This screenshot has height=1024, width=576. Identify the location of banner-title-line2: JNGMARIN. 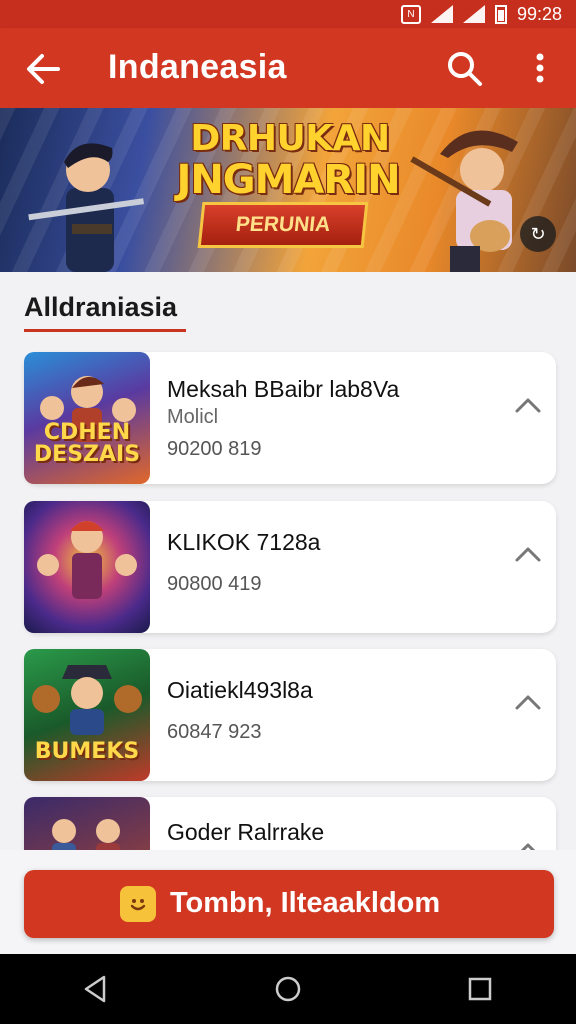
(288, 180).